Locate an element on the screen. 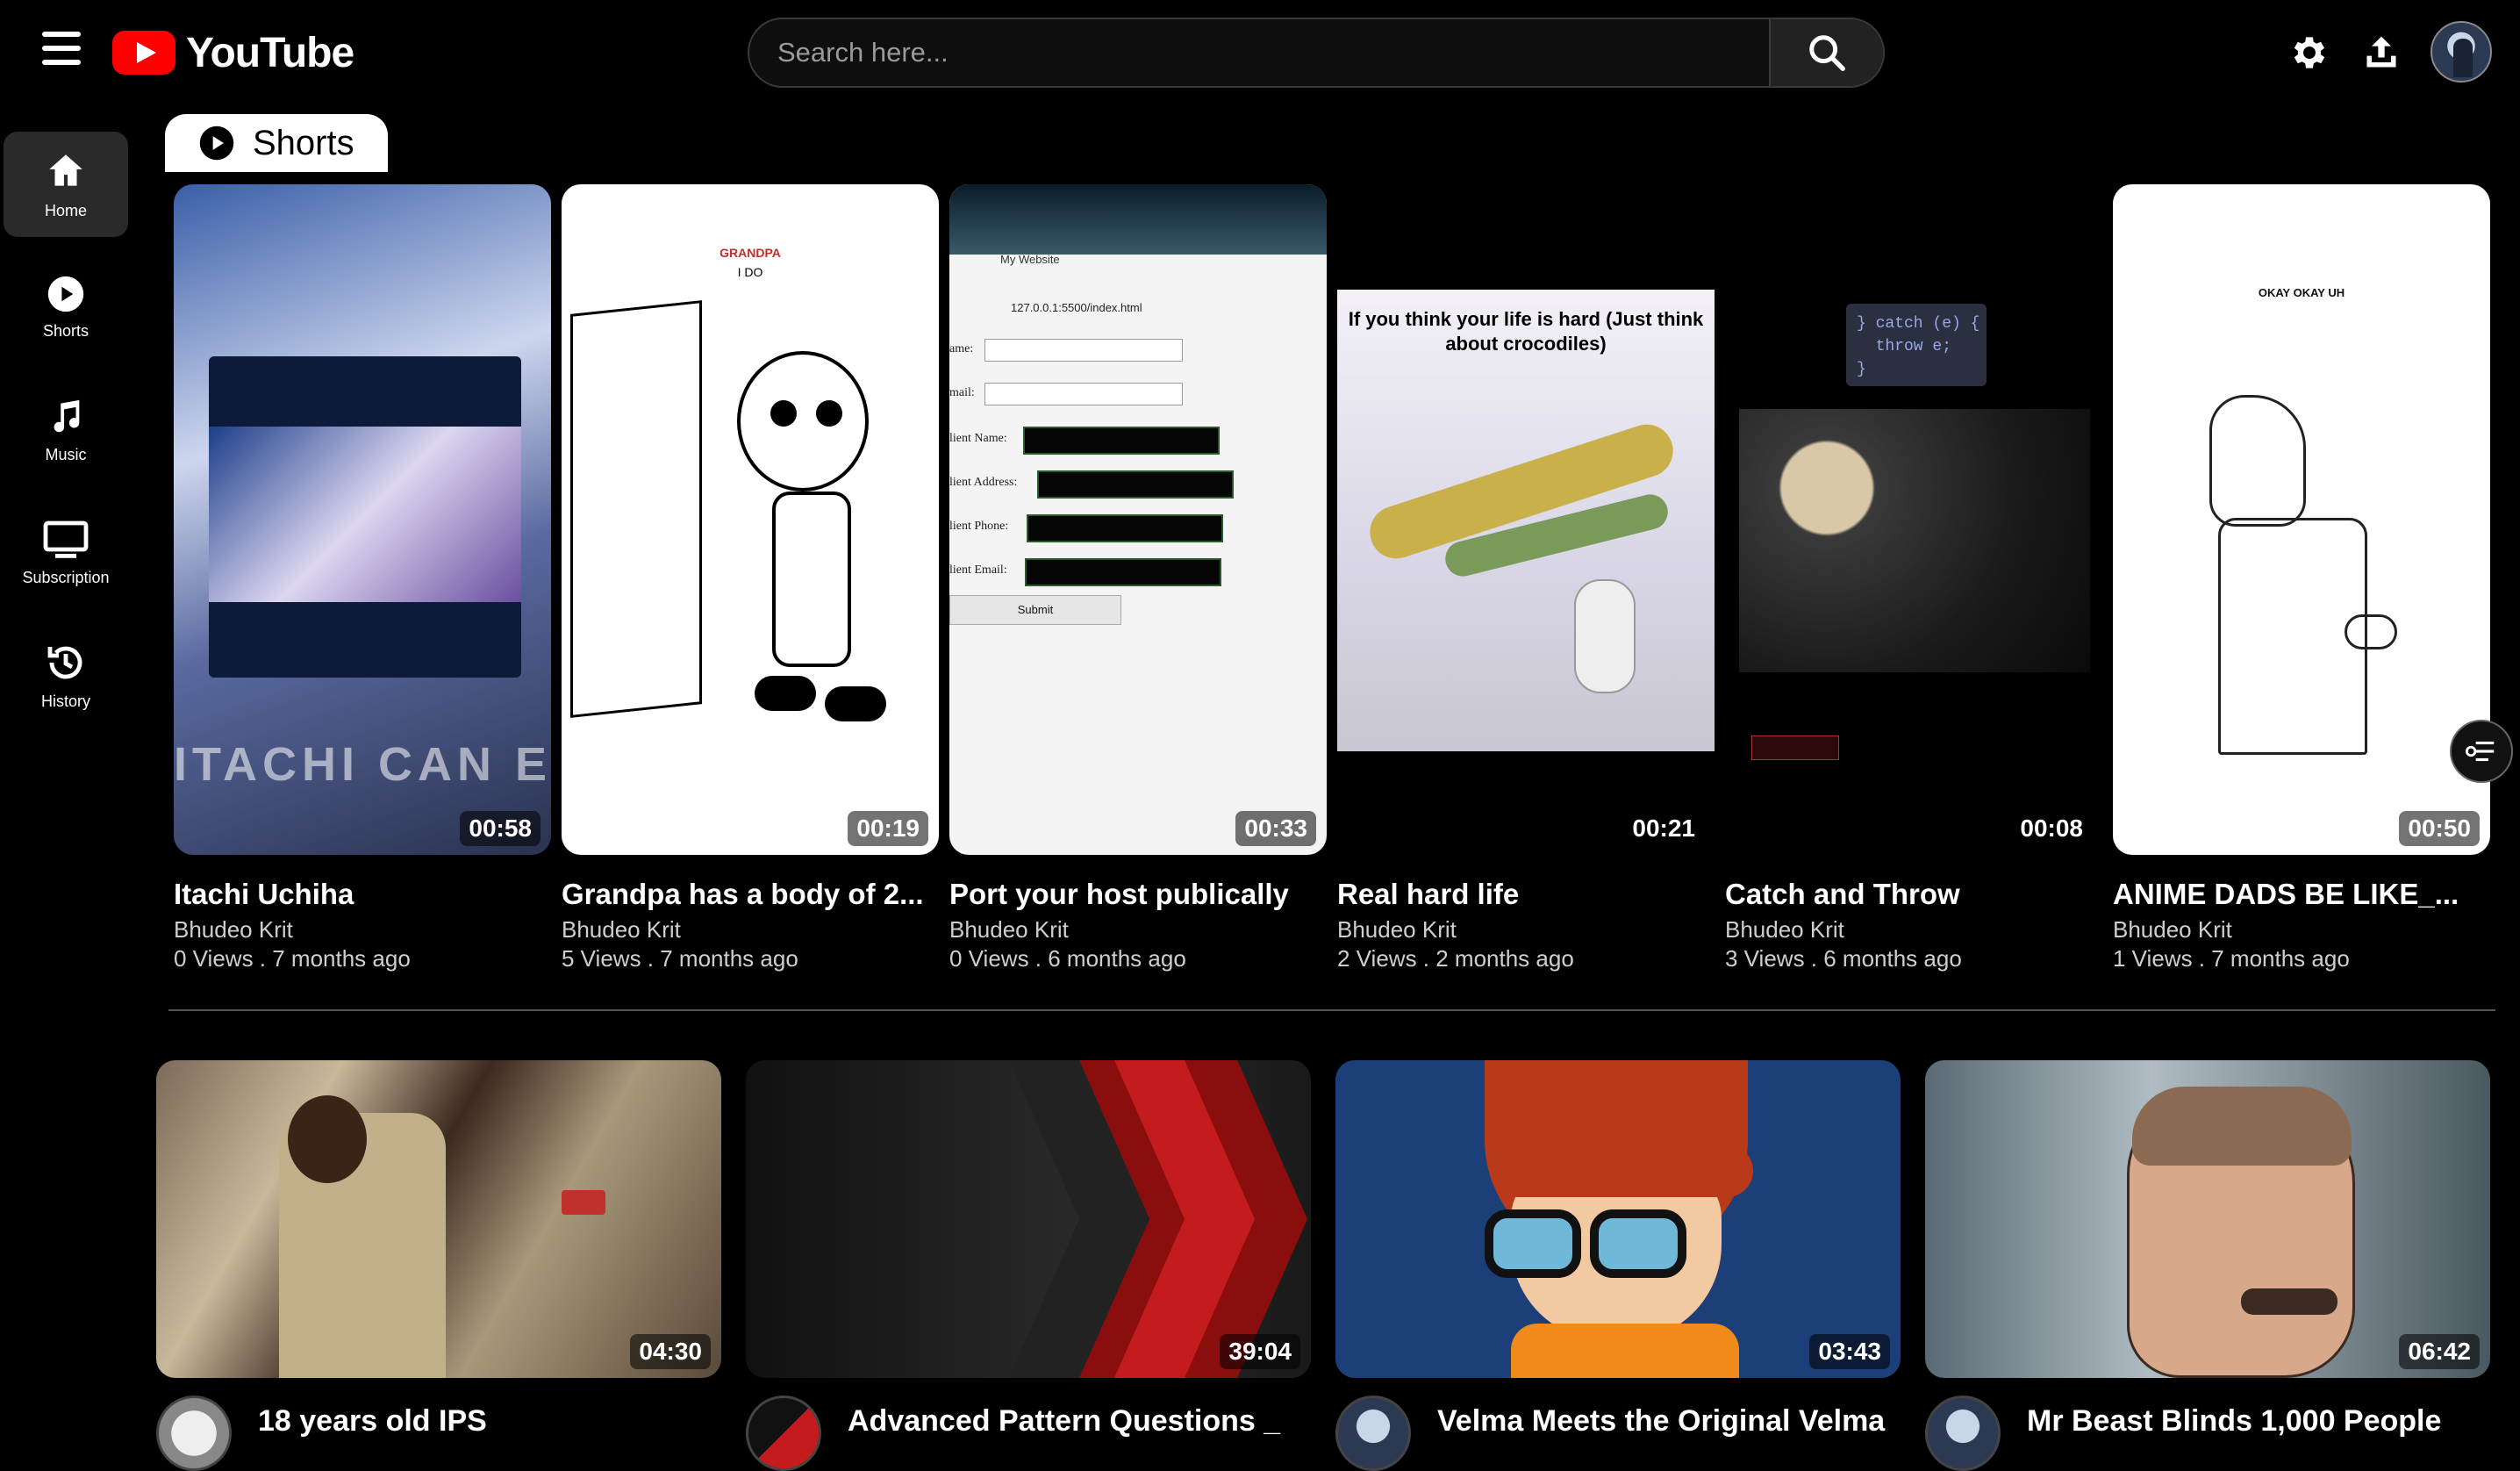 The image size is (2520, 1471). search-bar is located at coordinates (1316, 53).